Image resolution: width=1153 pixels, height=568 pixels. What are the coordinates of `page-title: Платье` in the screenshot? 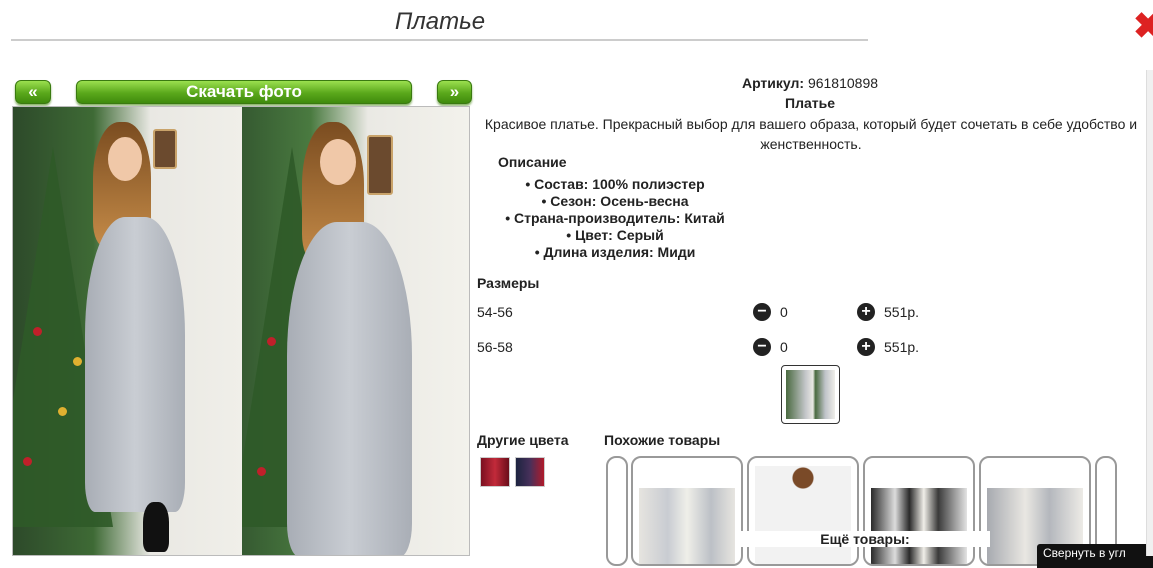 It's located at (440, 21).